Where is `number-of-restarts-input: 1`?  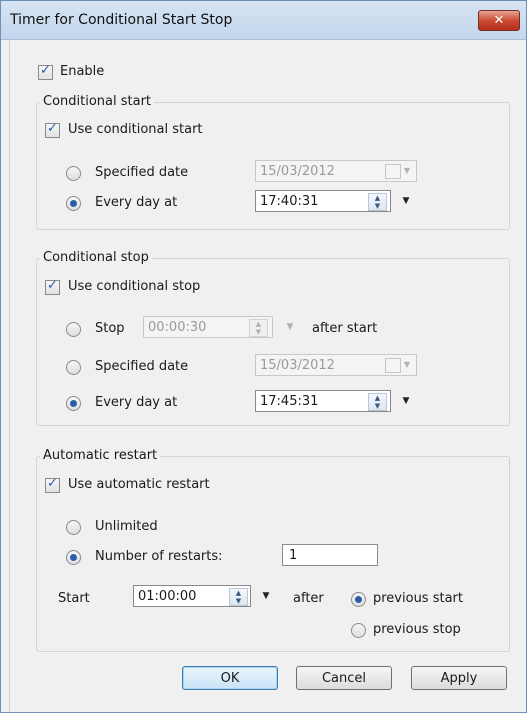 number-of-restarts-input: 1 is located at coordinates (330, 555).